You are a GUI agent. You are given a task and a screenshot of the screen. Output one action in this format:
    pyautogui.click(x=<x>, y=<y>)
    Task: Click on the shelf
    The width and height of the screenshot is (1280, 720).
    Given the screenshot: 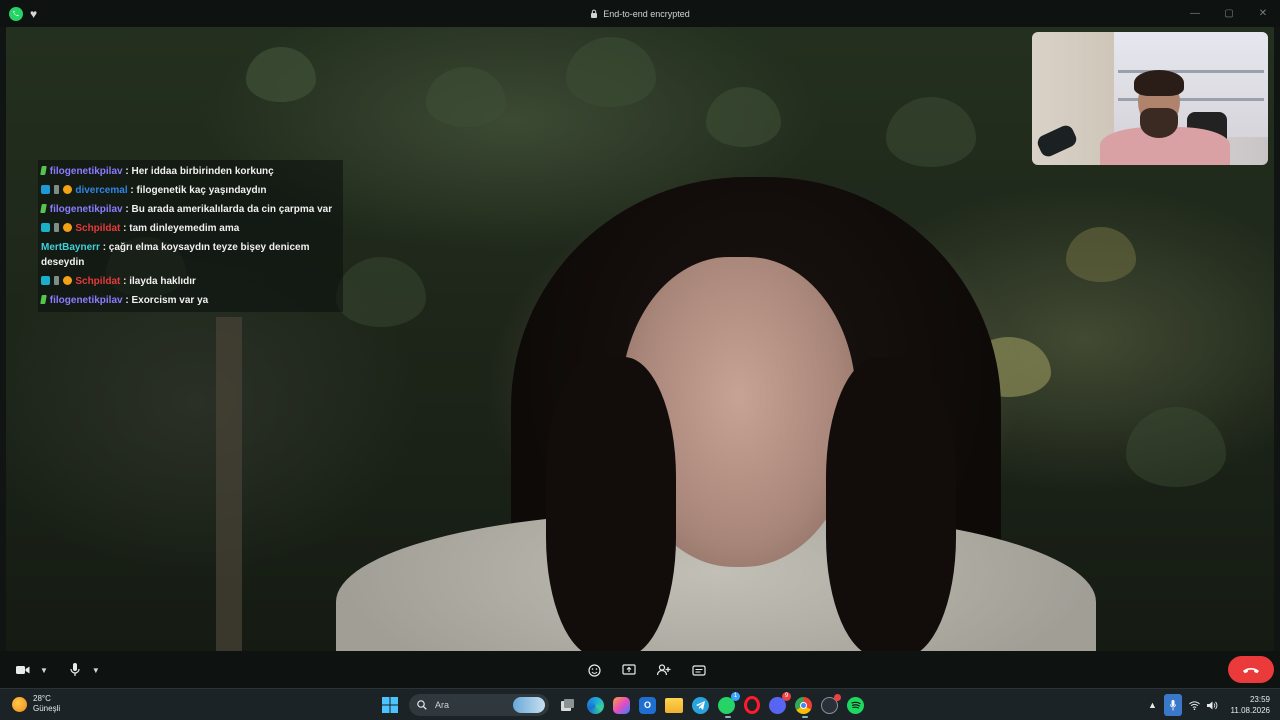 What is the action you would take?
    pyautogui.click(x=1191, y=71)
    